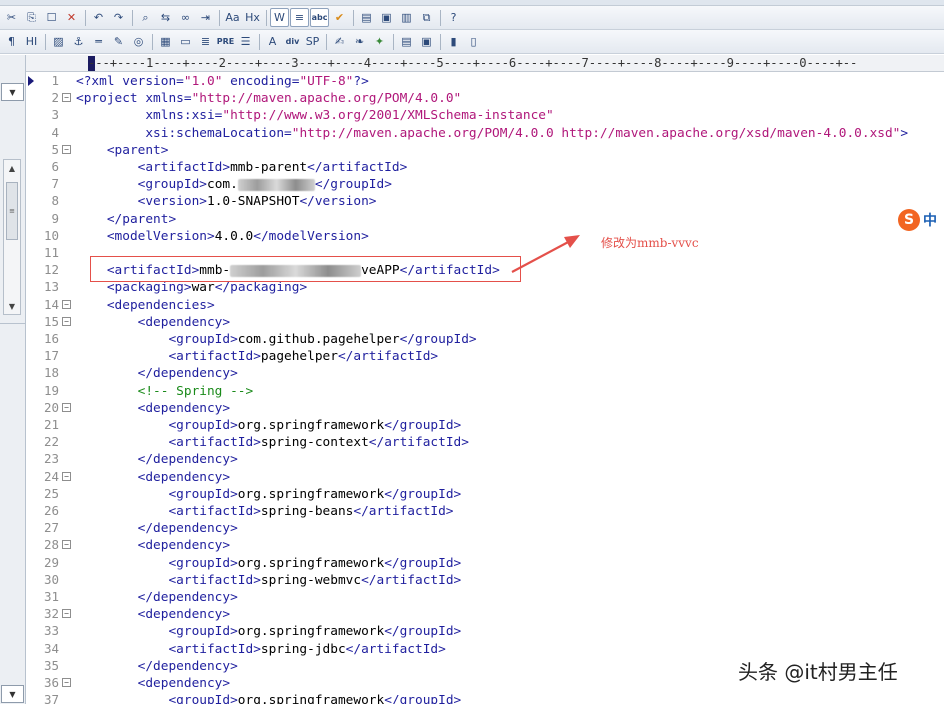  What do you see at coordinates (126, 219) in the screenshot?
I see `code-line: </parent>` at bounding box center [126, 219].